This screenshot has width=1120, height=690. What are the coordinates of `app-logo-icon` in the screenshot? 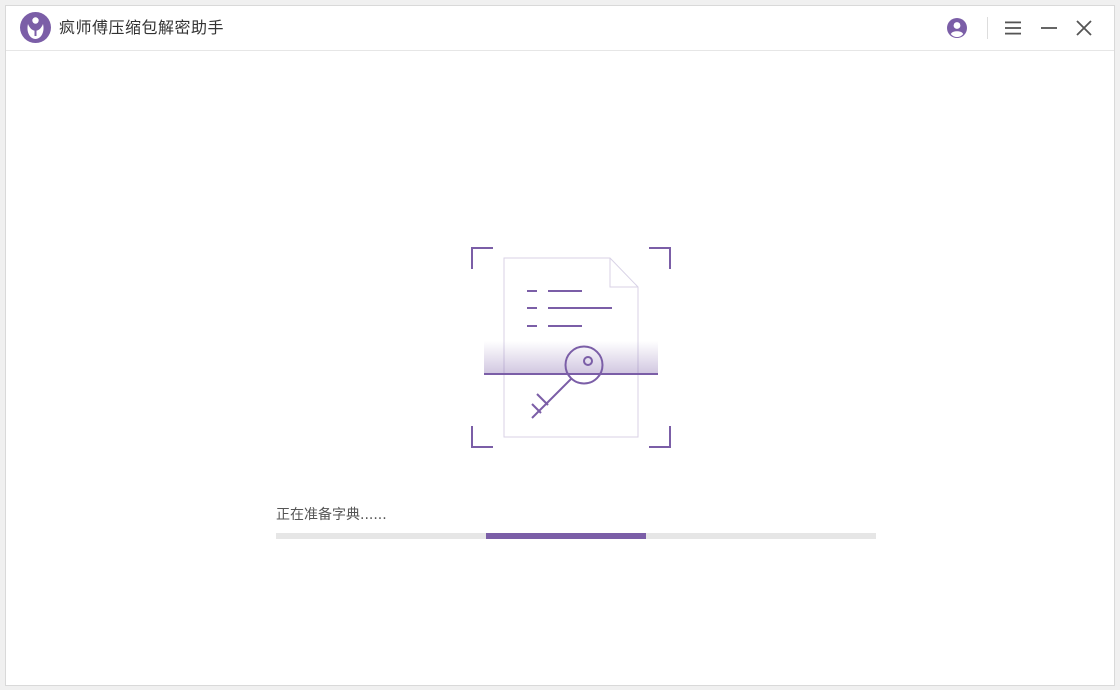 It's located at (35, 27).